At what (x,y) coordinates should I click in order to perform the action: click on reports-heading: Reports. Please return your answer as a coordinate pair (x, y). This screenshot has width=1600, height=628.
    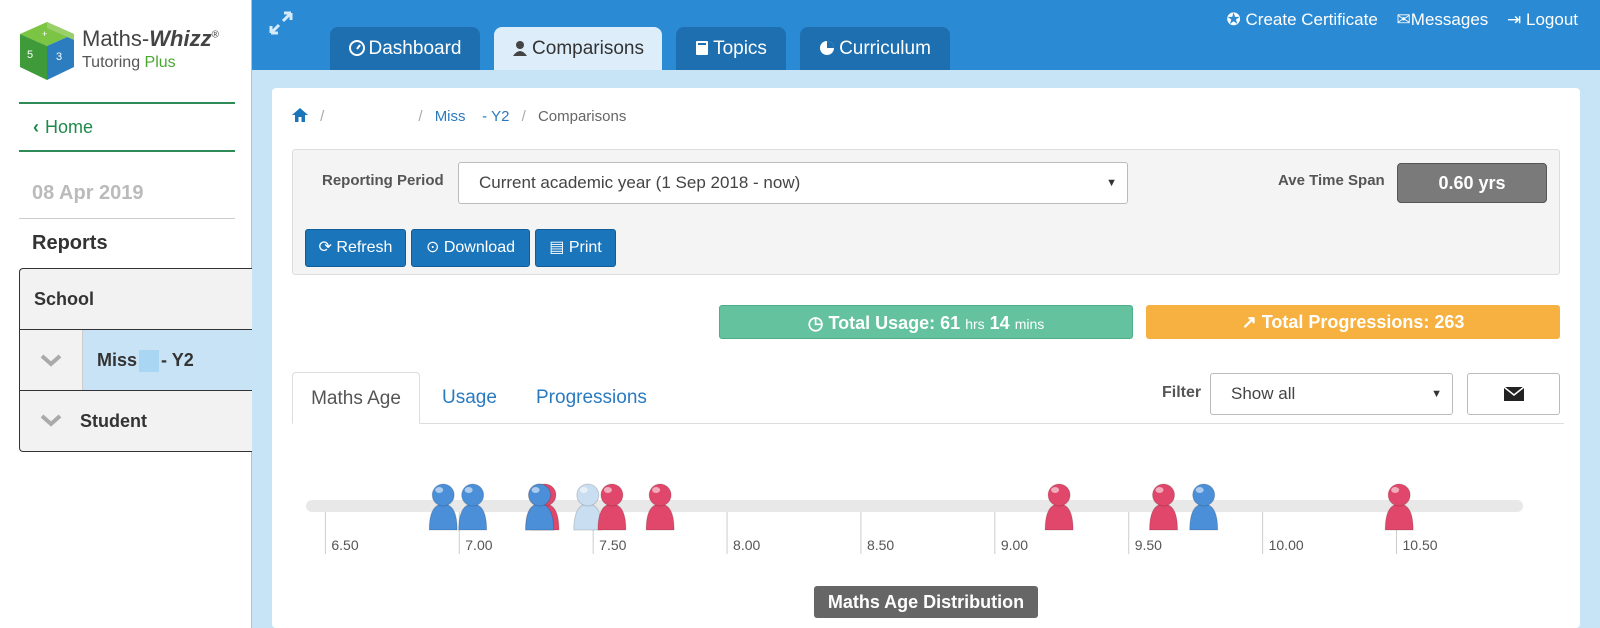
    Looking at the image, I should click on (70, 243).